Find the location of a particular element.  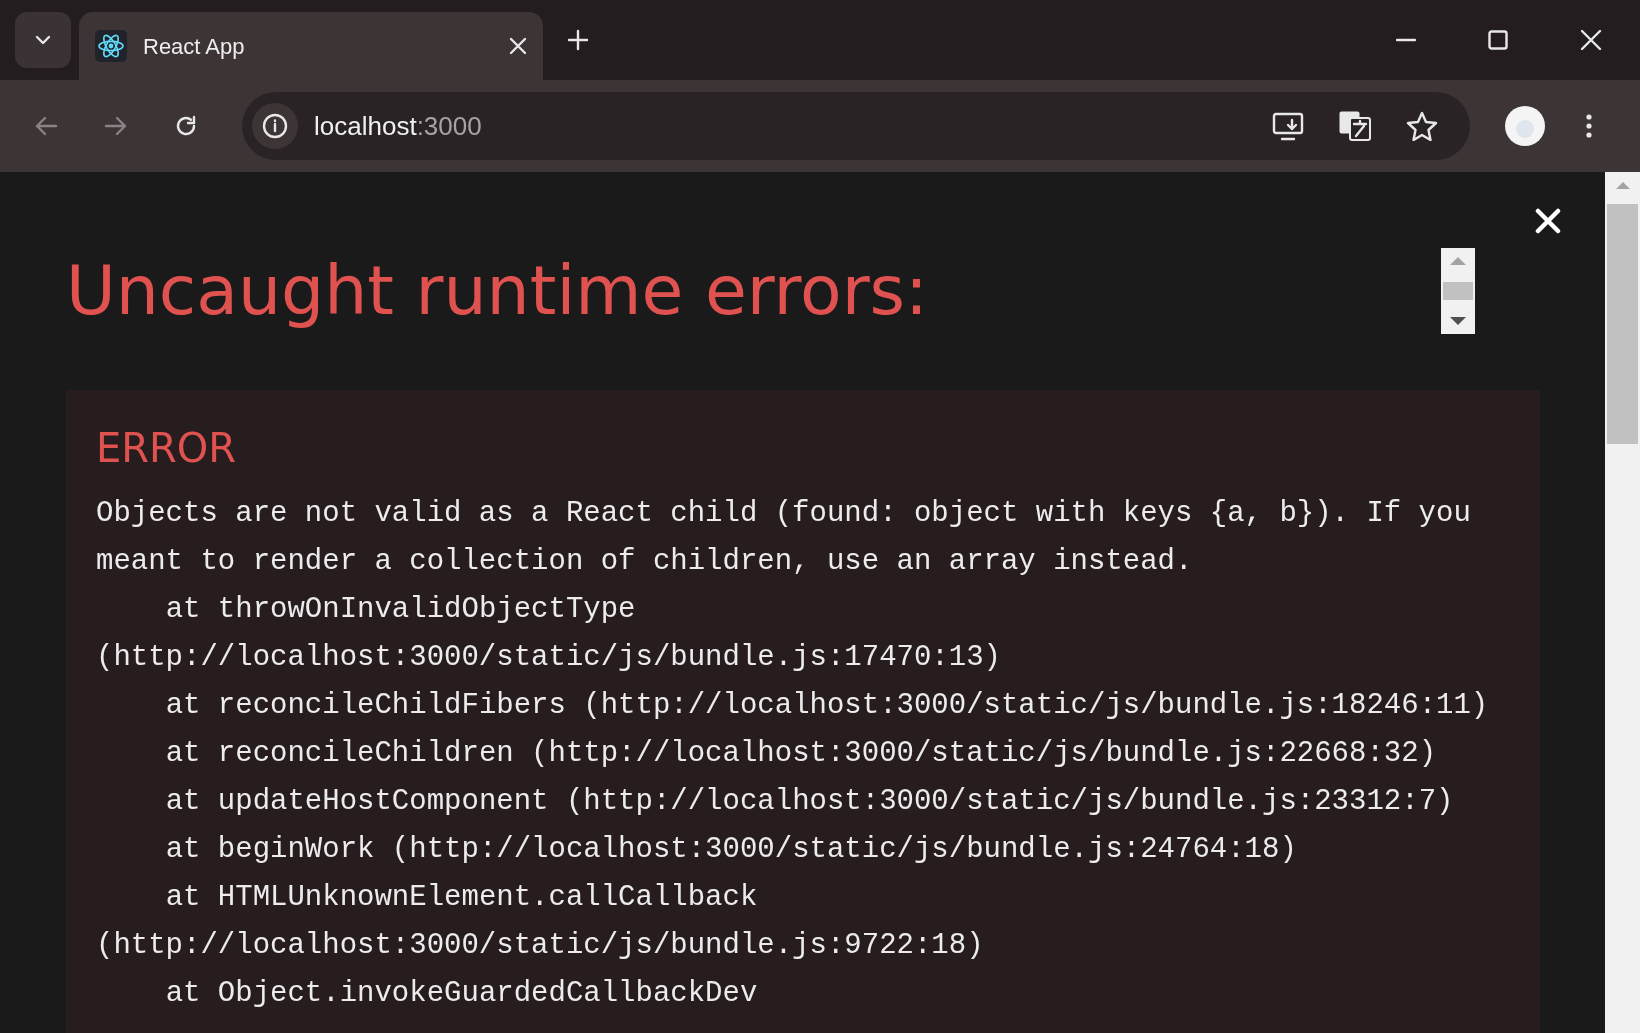

browser-tab: React App is located at coordinates (311, 46).